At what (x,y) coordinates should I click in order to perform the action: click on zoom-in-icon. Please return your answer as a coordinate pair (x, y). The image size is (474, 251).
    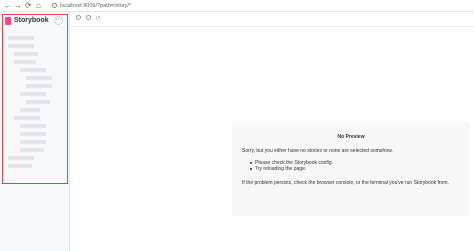
    Looking at the image, I should click on (78, 19).